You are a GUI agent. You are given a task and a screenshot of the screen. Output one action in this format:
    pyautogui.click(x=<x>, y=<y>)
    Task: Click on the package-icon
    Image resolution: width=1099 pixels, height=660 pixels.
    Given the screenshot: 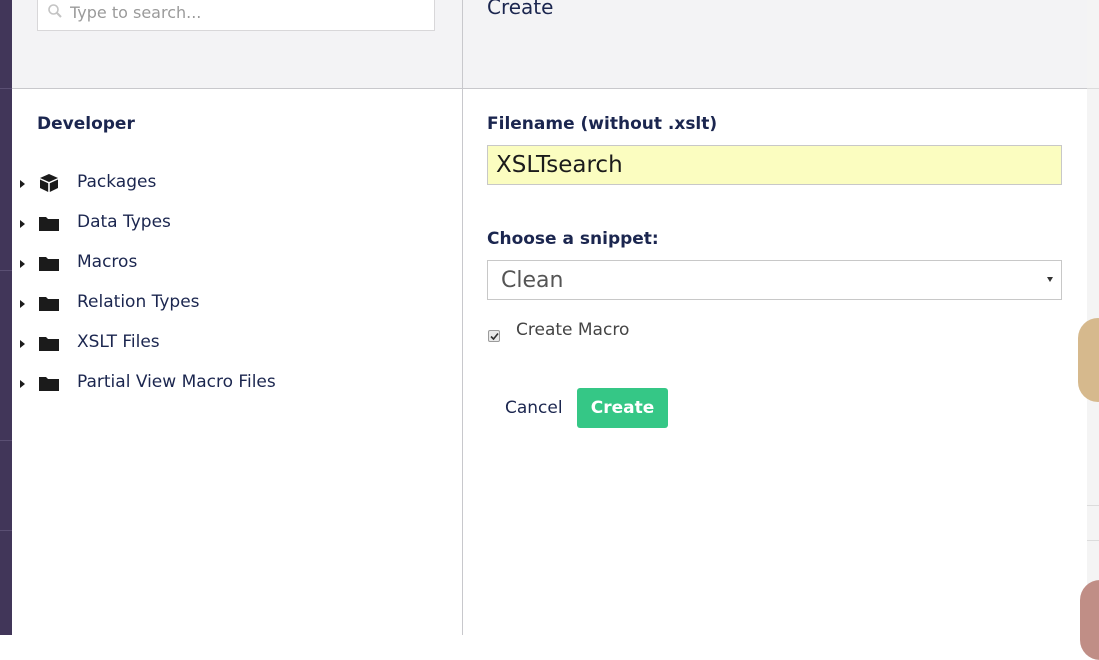 What is the action you would take?
    pyautogui.click(x=49, y=183)
    